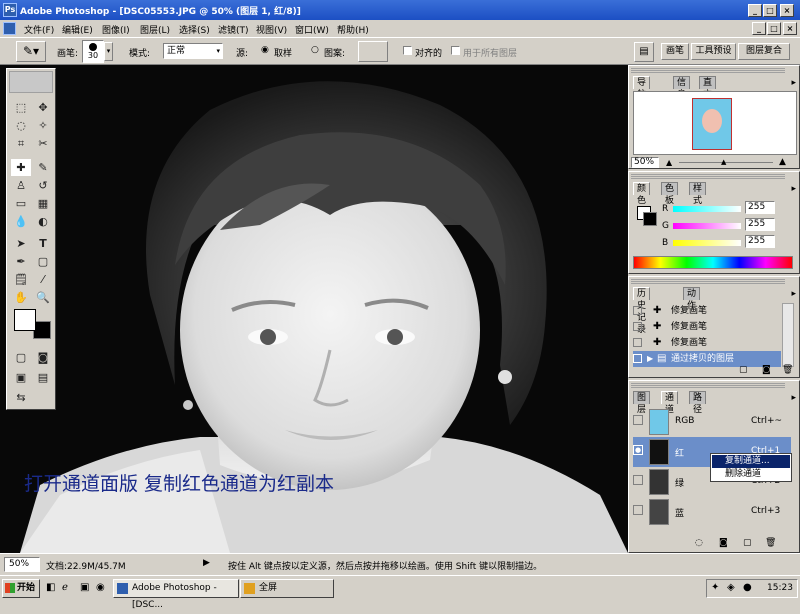 Image resolution: width=800 pixels, height=614 pixels. Describe the element at coordinates (759, 28) in the screenshot. I see `doc-minimize-button: _` at that location.